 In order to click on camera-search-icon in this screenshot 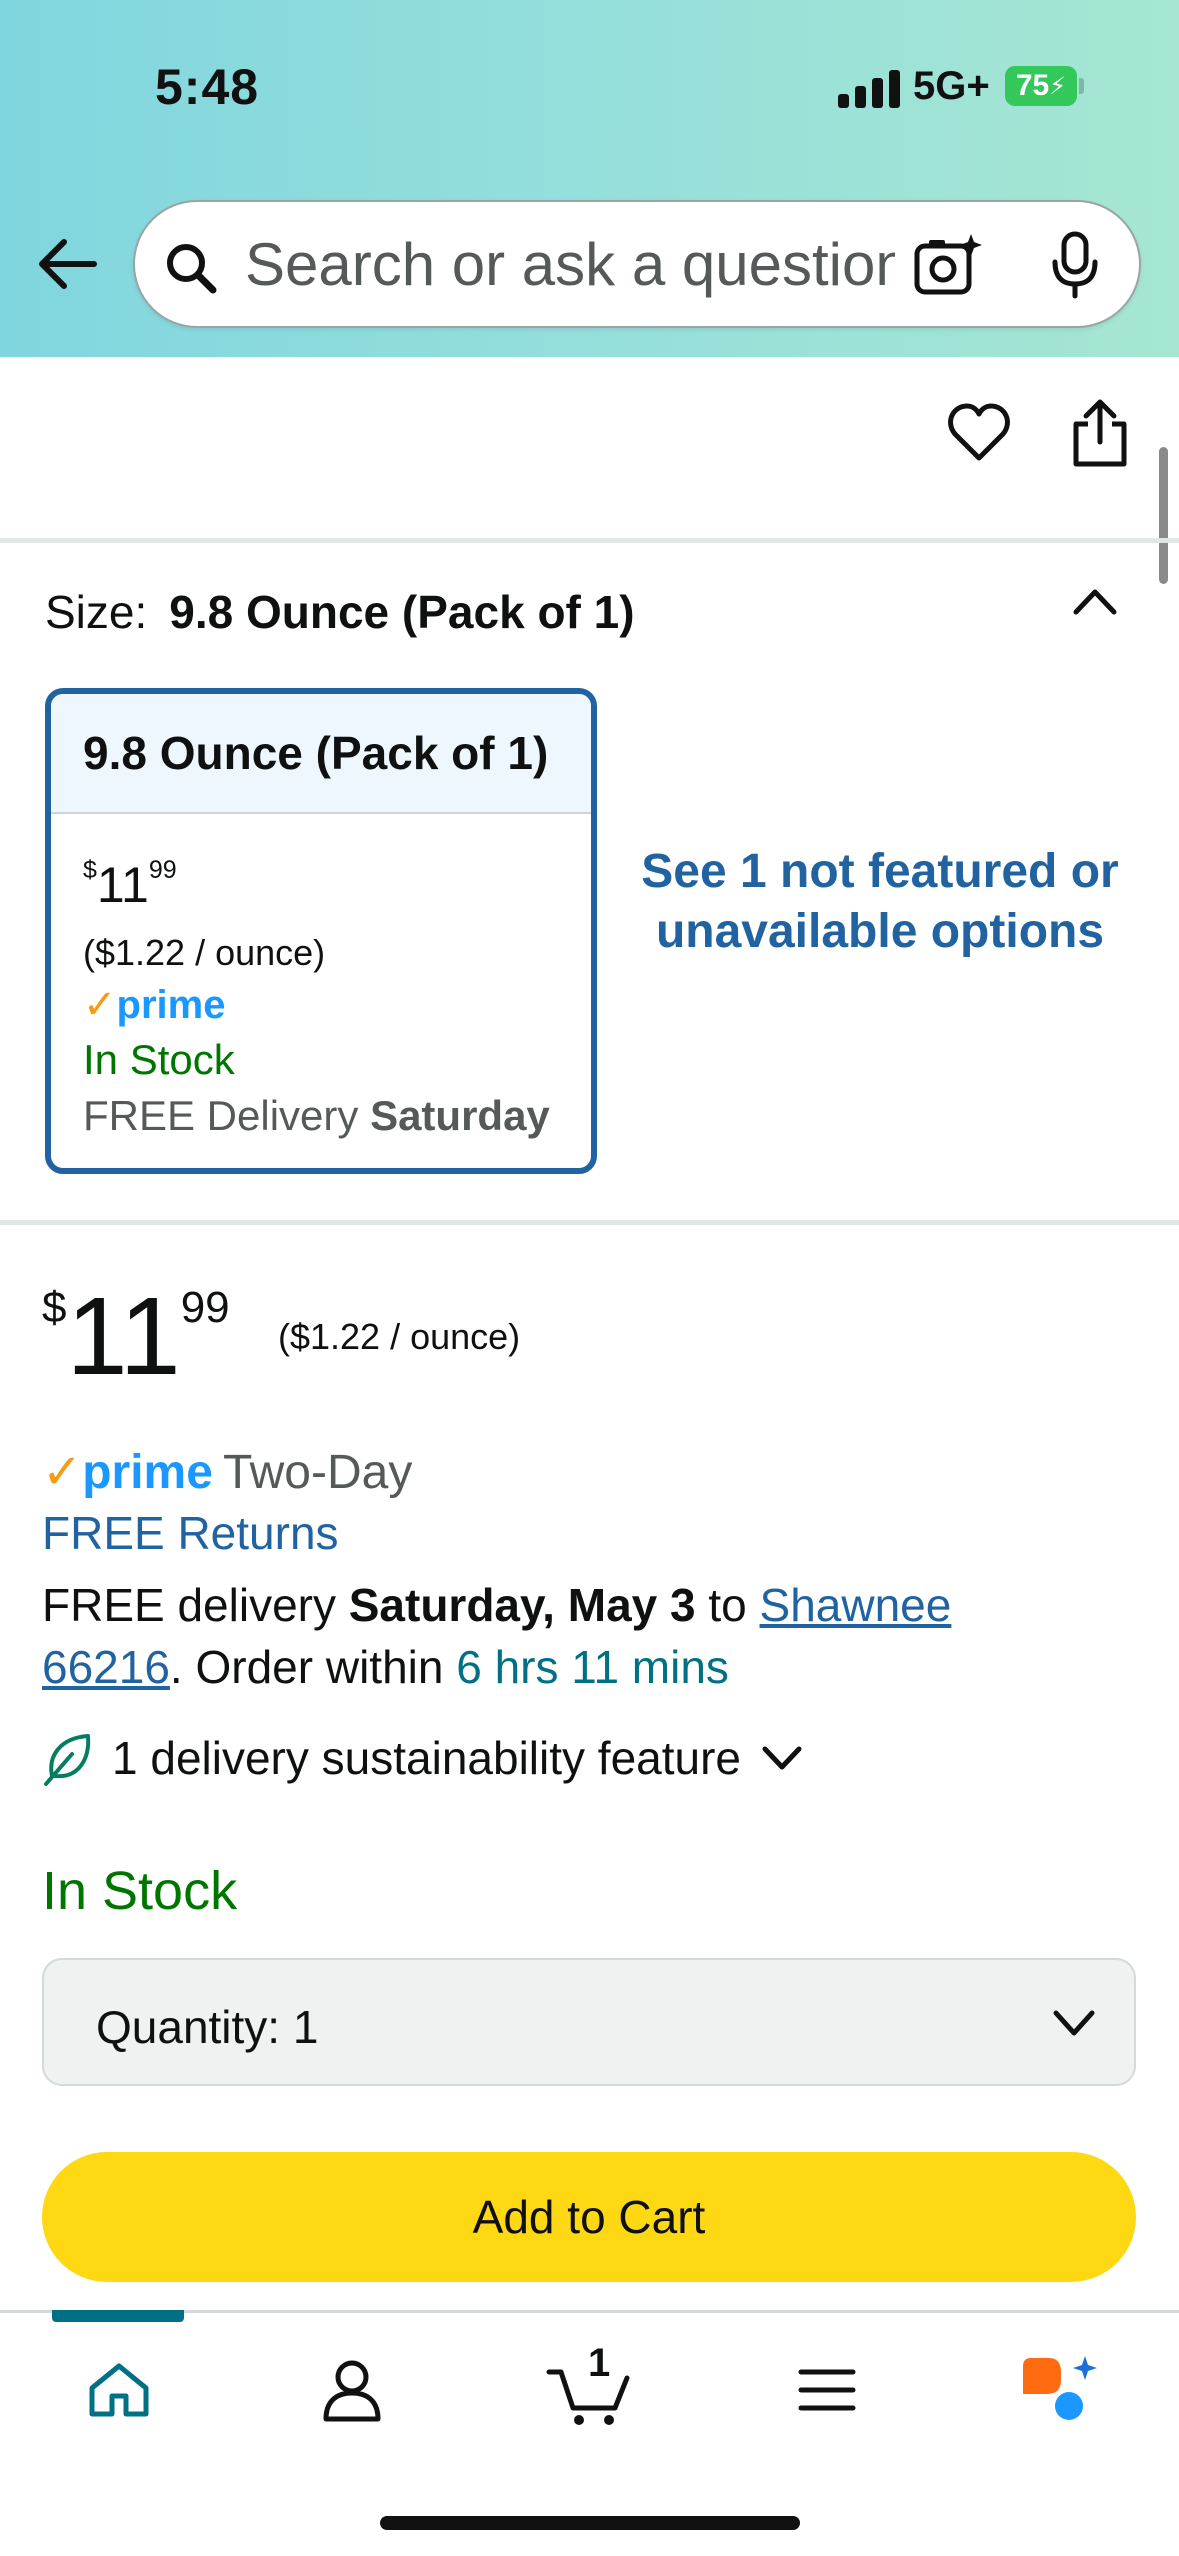, I will do `click(948, 265)`.